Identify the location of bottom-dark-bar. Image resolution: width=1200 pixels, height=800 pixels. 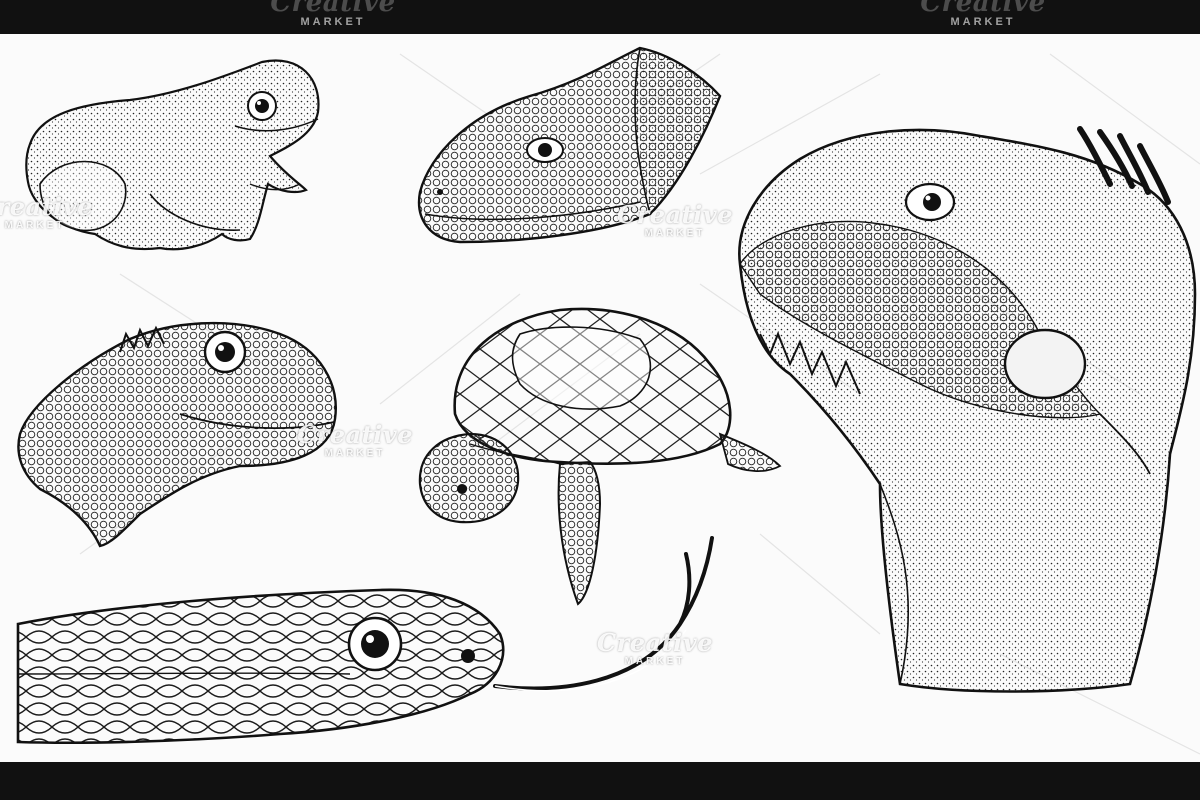
(600, 781).